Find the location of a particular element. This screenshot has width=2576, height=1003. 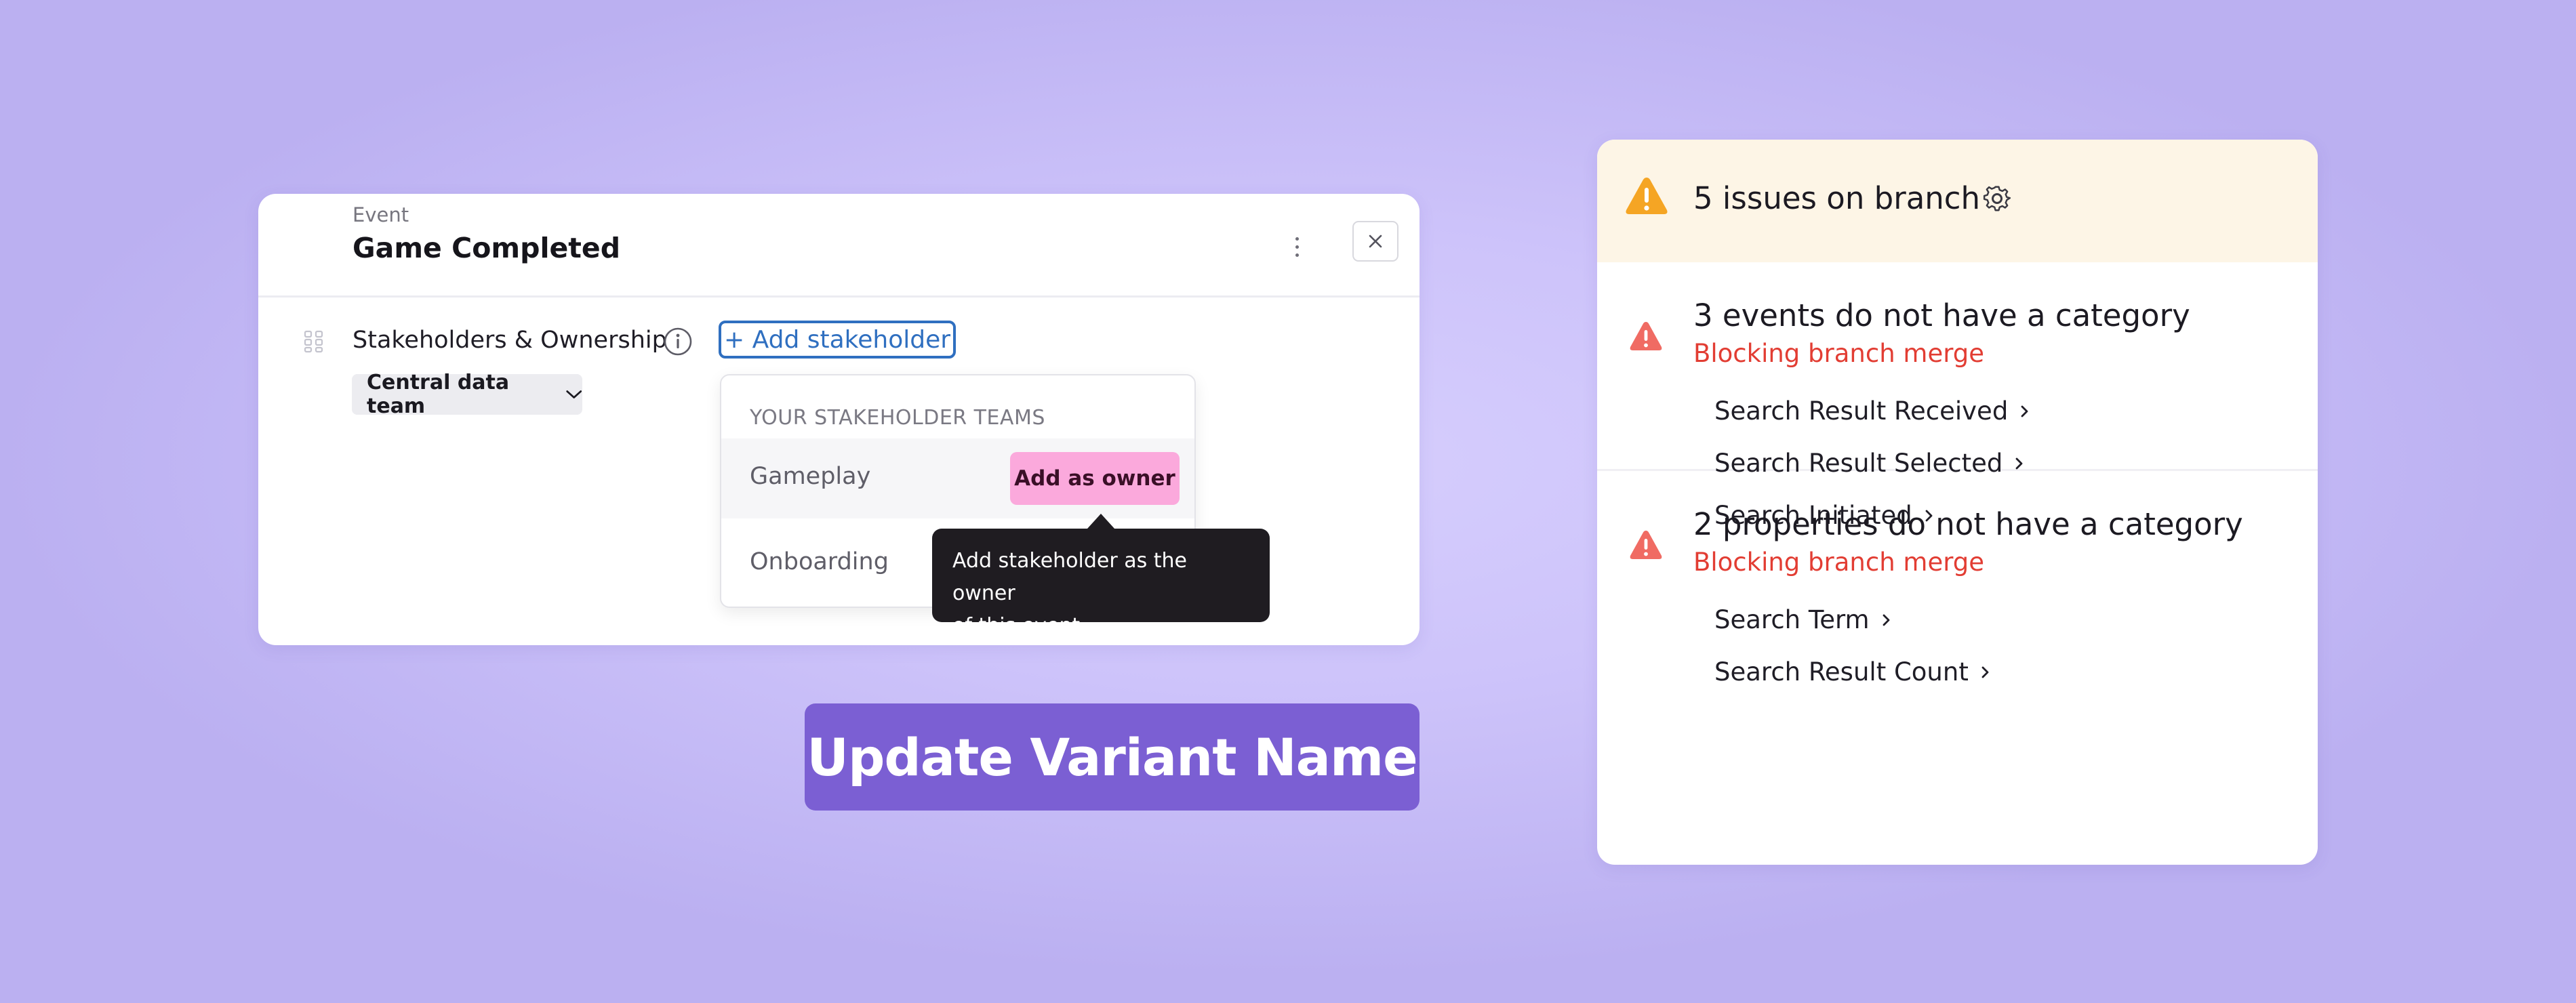

issue-link-label: Search Result Received is located at coordinates (1861, 411).